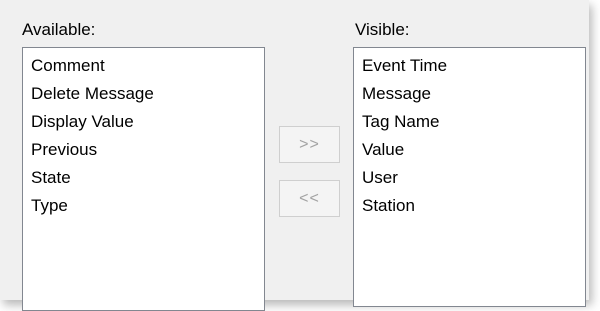 The image size is (600, 311). I want to click on visible-item-user: User, so click(469, 178).